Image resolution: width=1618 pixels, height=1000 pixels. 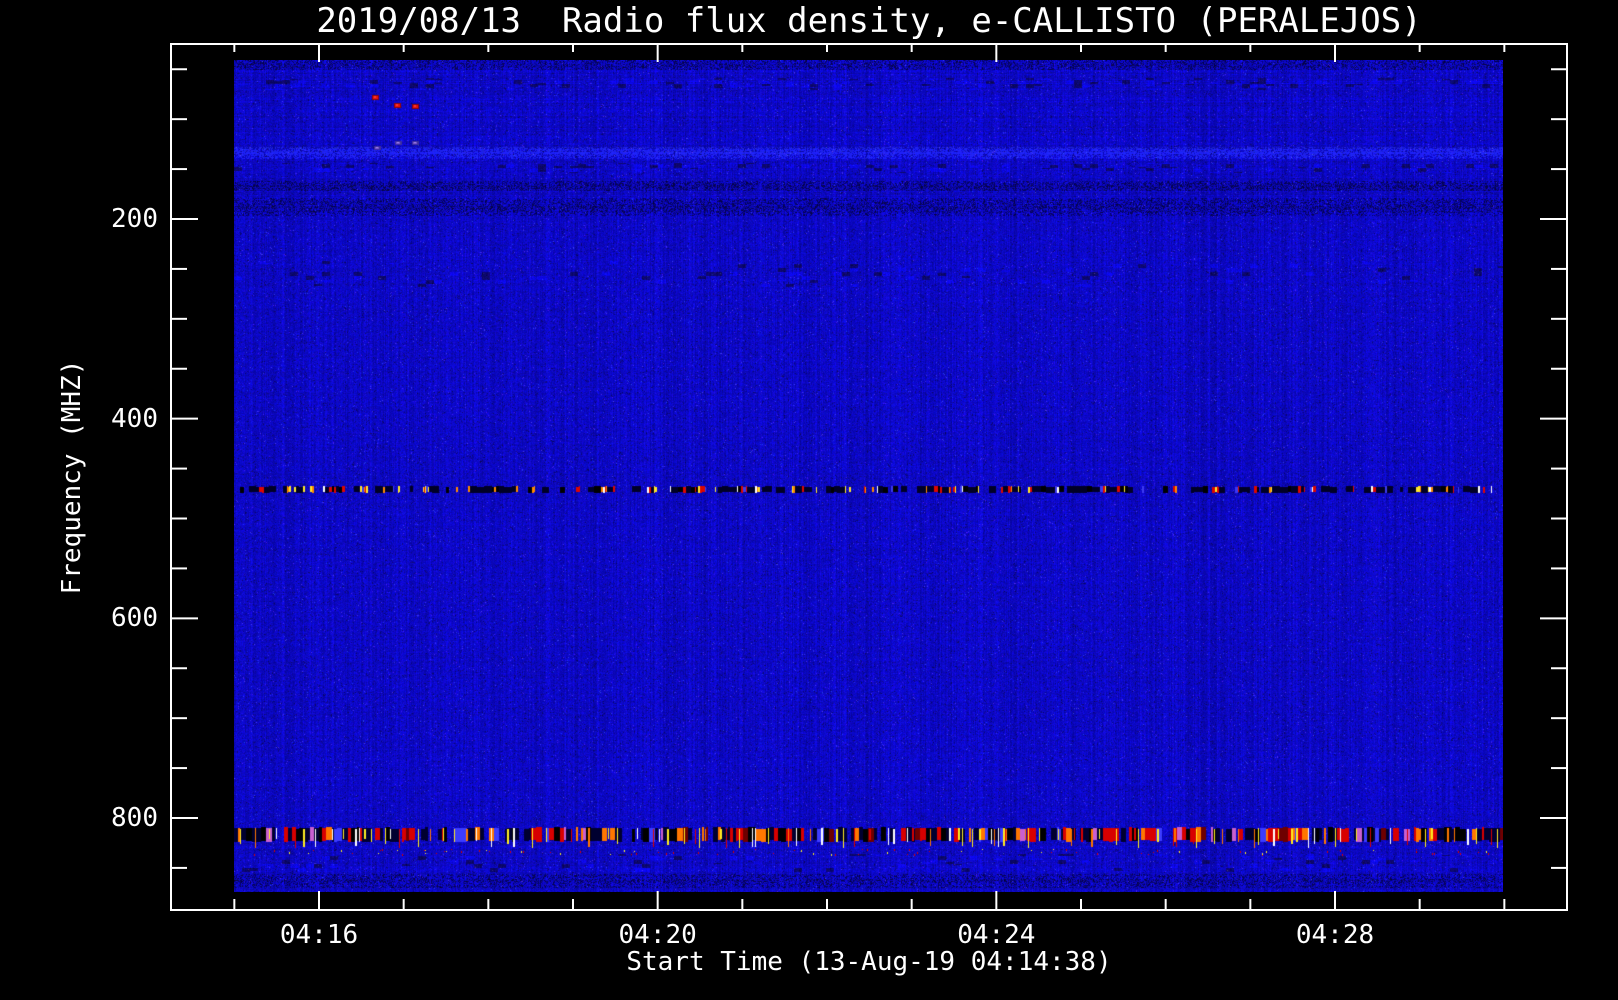 I want to click on x-tick-label: 04:24, so click(x=996, y=935).